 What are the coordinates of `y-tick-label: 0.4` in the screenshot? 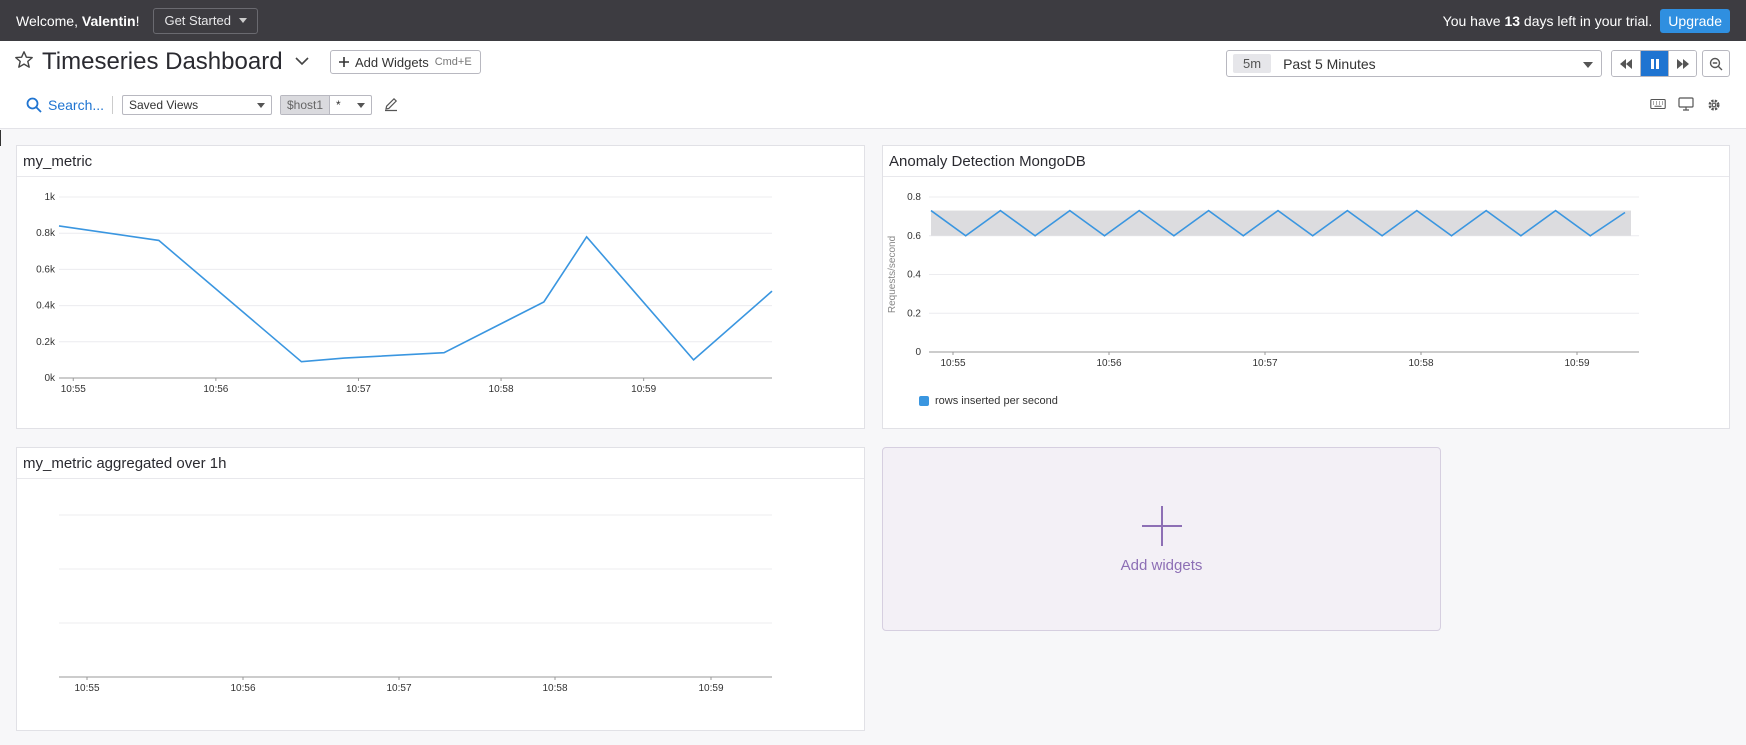 It's located at (914, 275).